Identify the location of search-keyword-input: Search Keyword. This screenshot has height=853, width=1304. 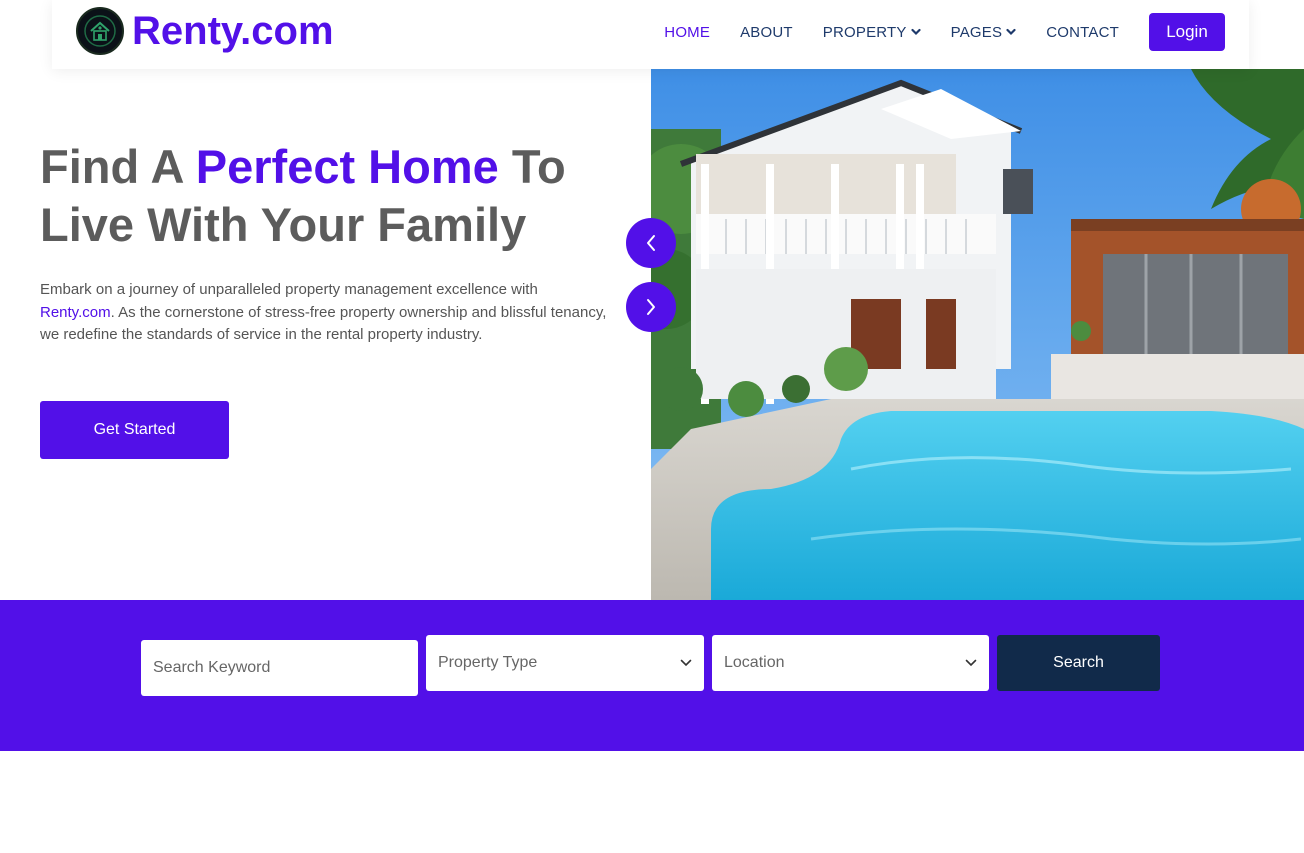
(279, 668).